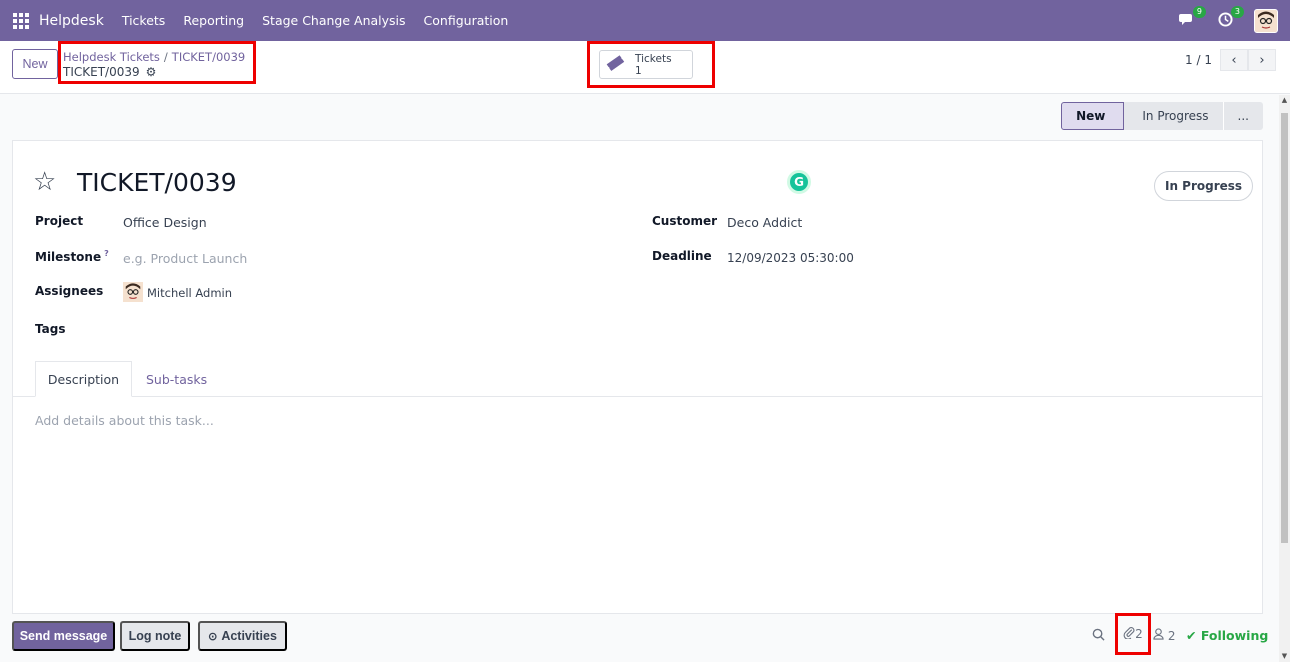 The image size is (1290, 662). What do you see at coordinates (1139, 634) in the screenshot?
I see `attachments-count: 2` at bounding box center [1139, 634].